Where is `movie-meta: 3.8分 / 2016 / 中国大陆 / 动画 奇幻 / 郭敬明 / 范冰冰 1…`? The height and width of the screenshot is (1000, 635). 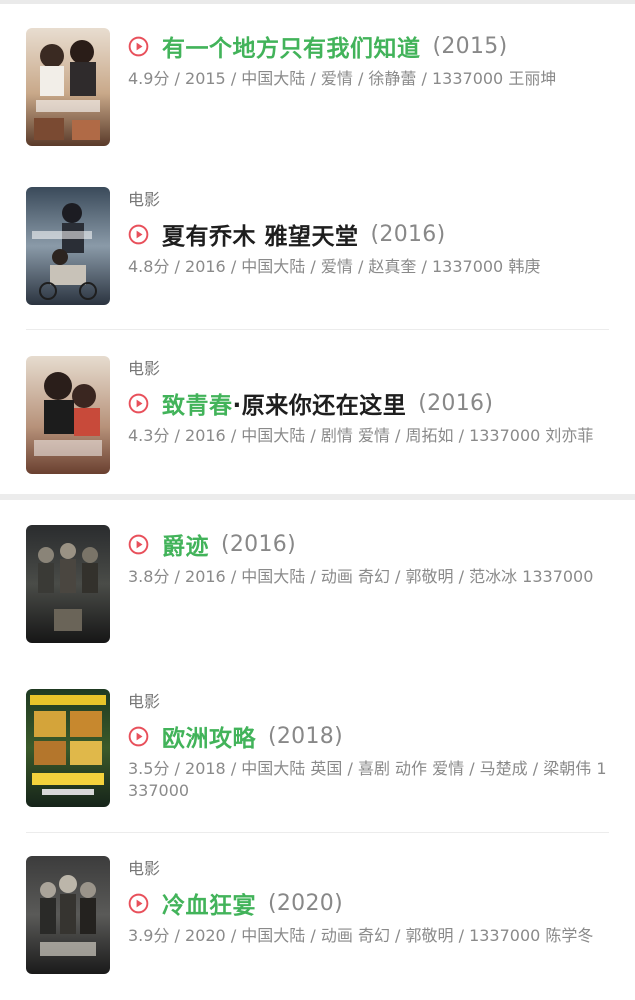 movie-meta: 3.8分 / 2016 / 中国大陆 / 动画 奇幻 / 郭敬明 / 范冰冰 1… is located at coordinates (361, 576).